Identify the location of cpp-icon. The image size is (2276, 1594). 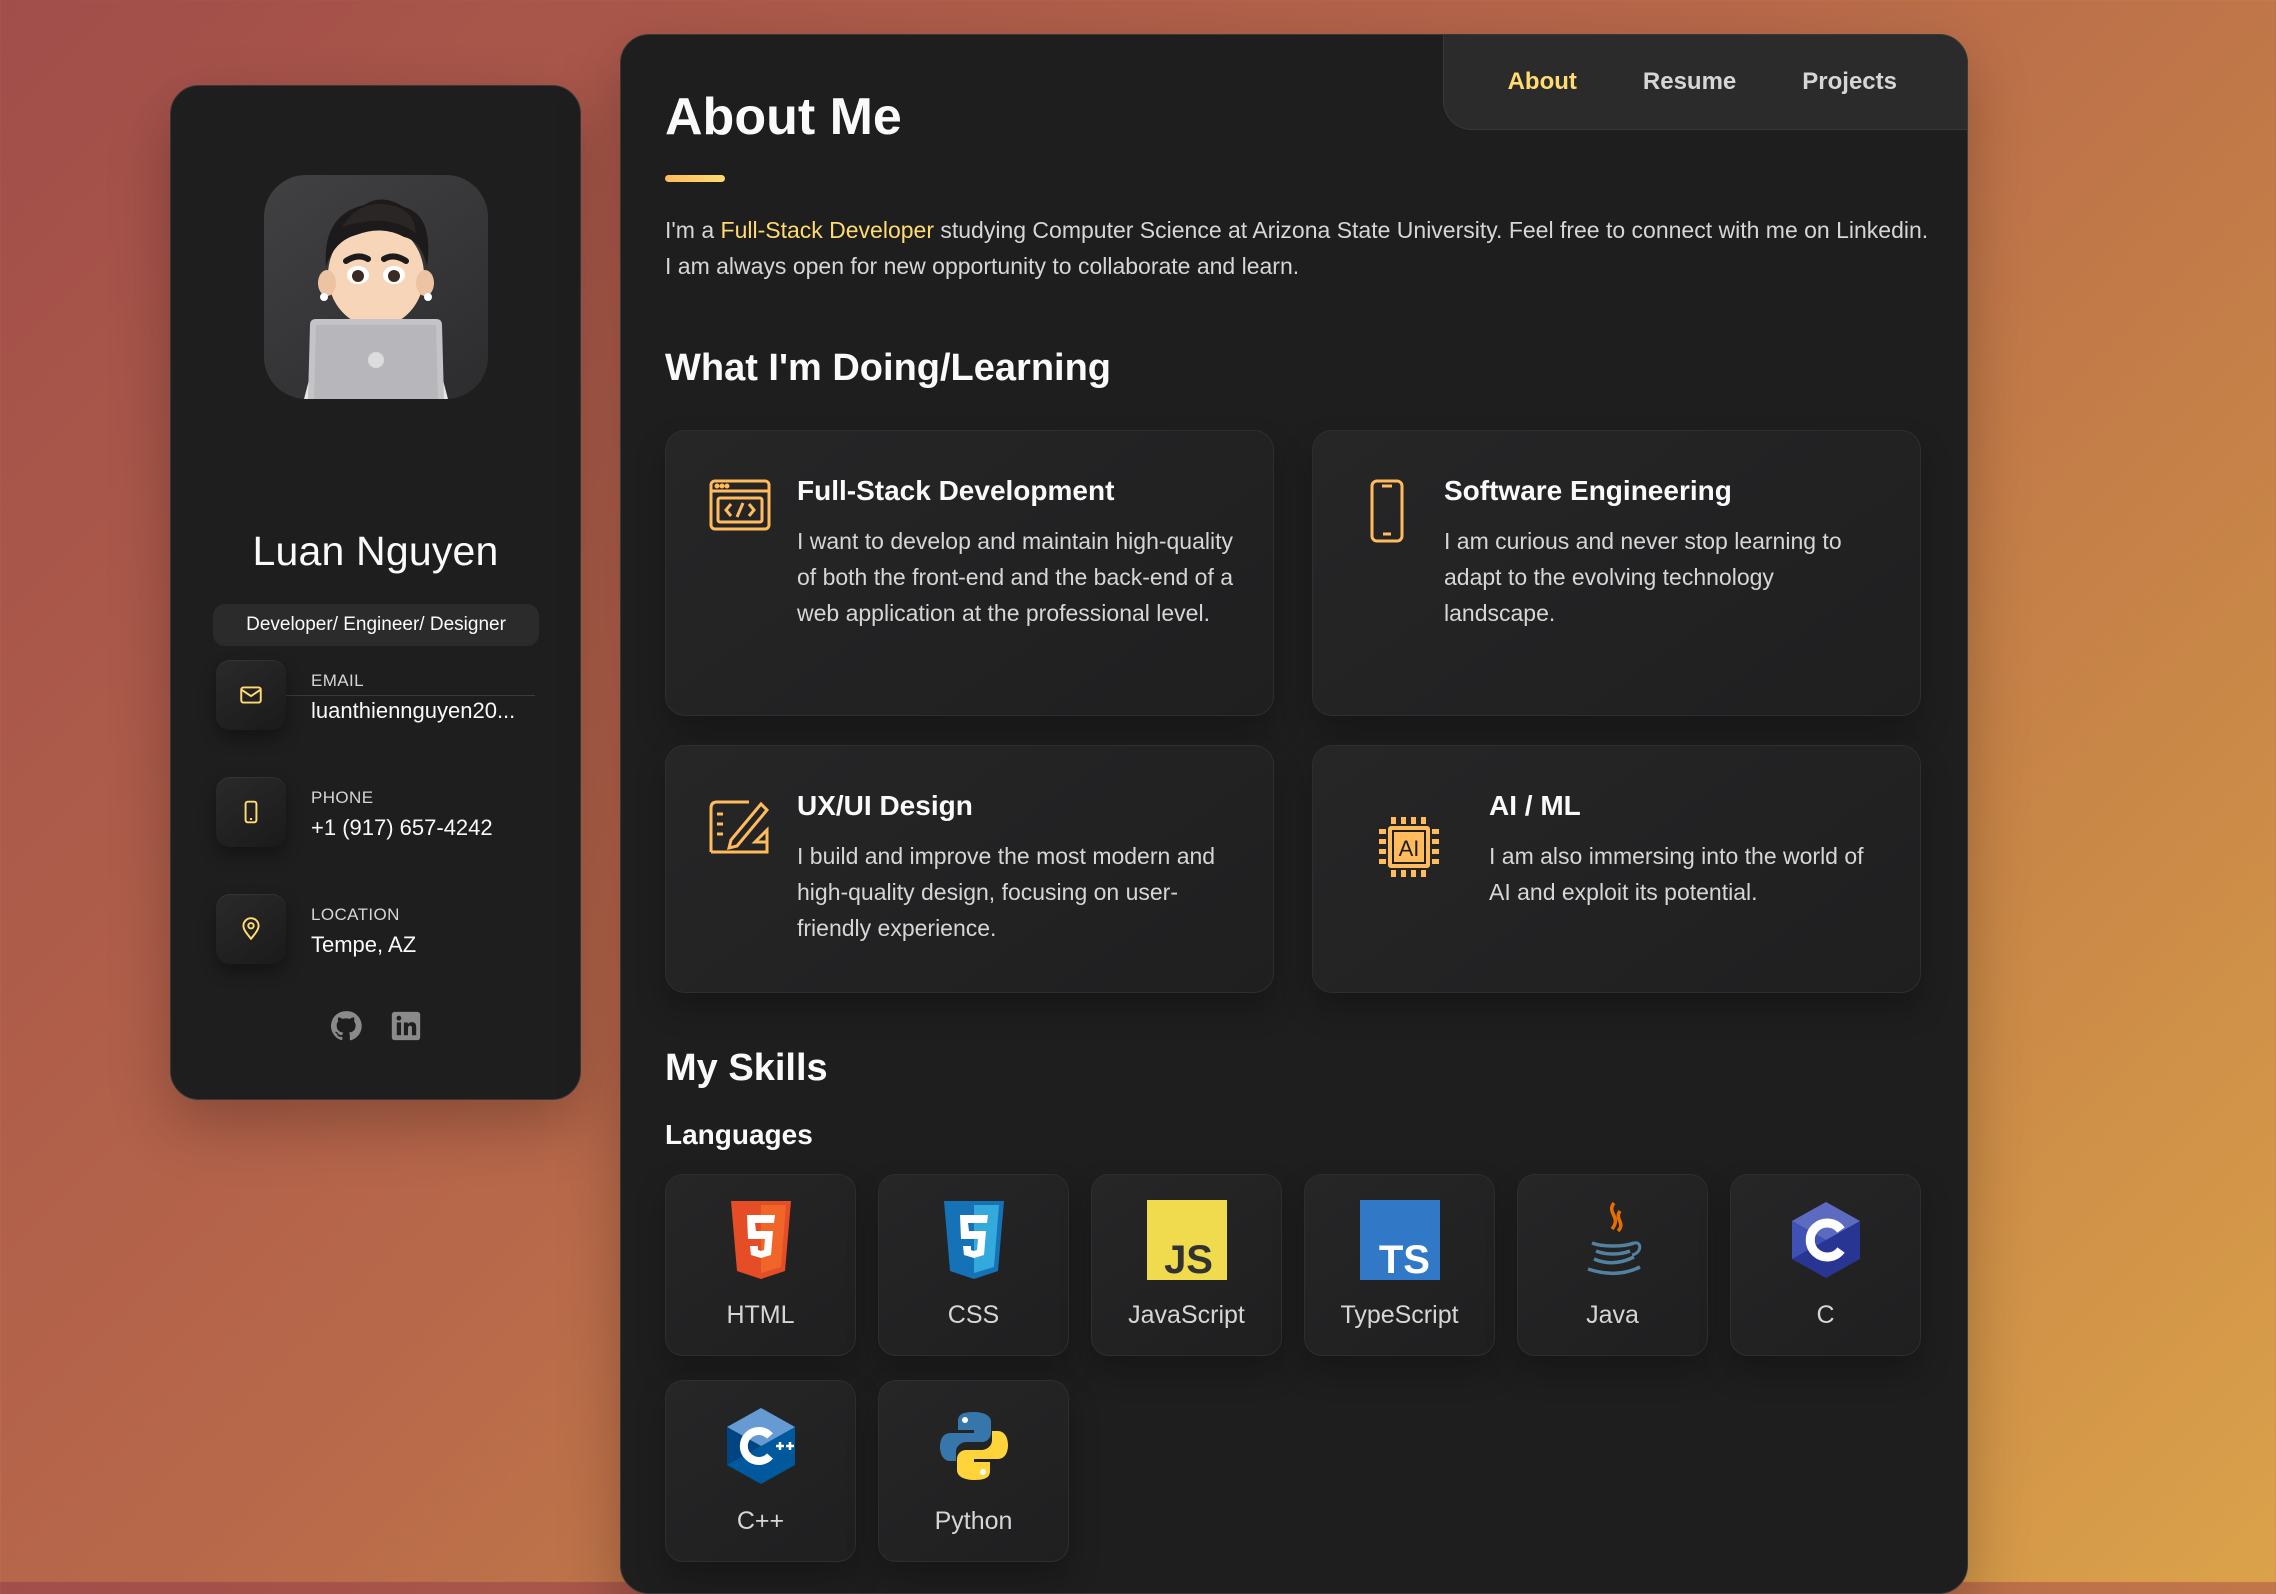
(761, 1446).